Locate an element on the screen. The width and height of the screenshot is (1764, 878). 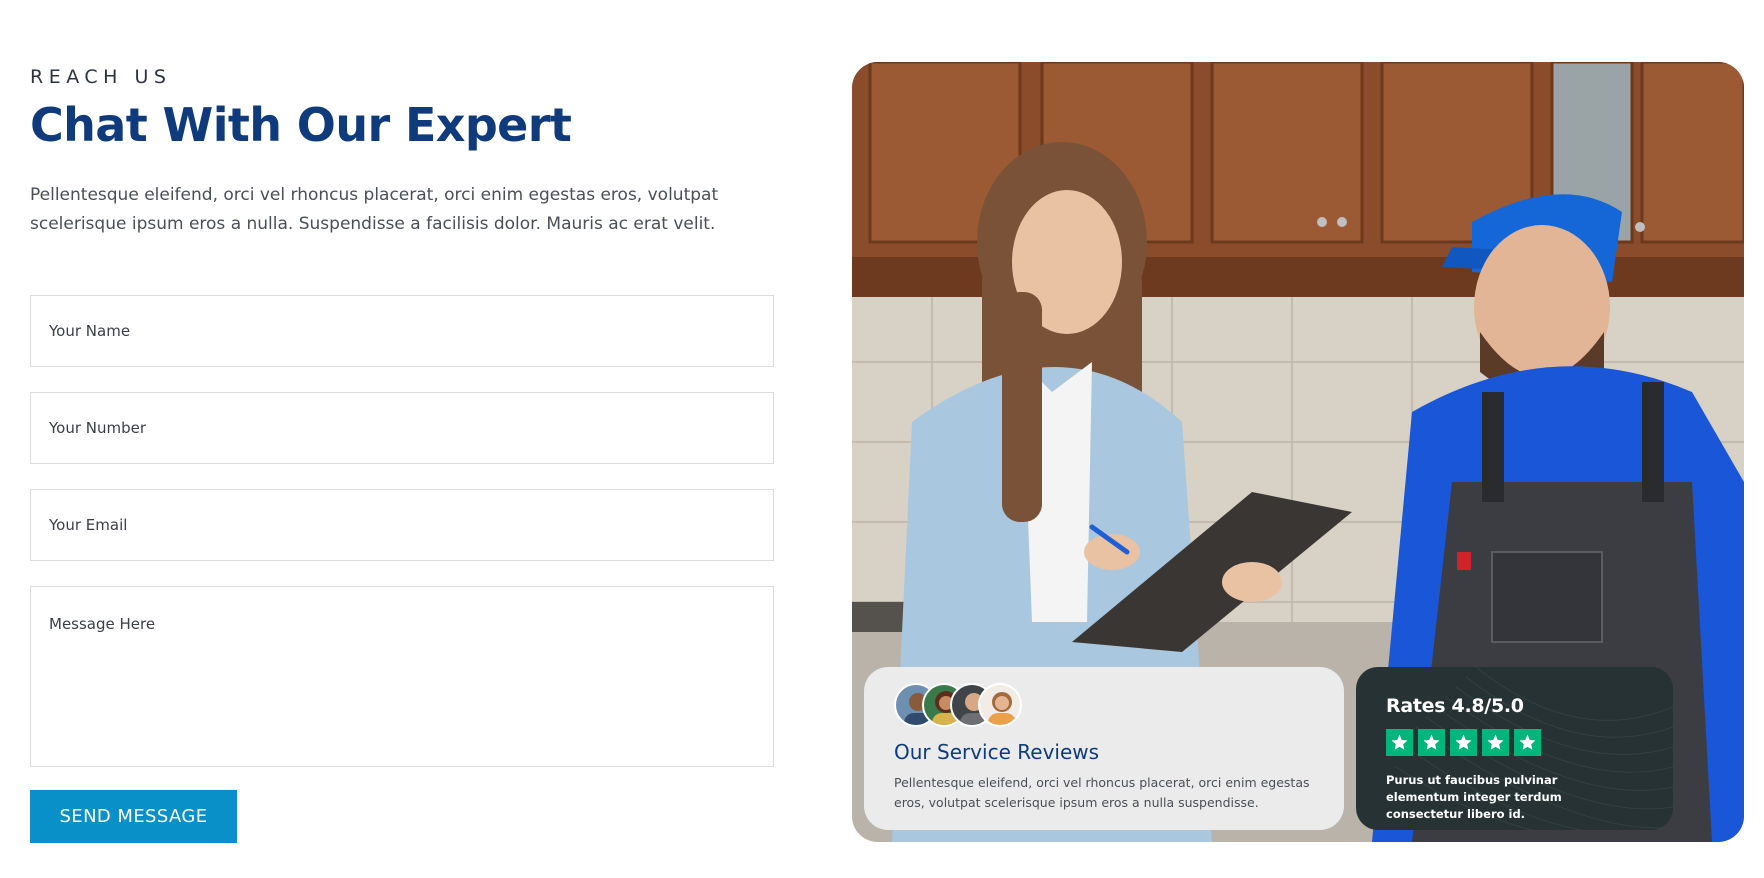
reviews-title: Our Service Reviews is located at coordinates (997, 752).